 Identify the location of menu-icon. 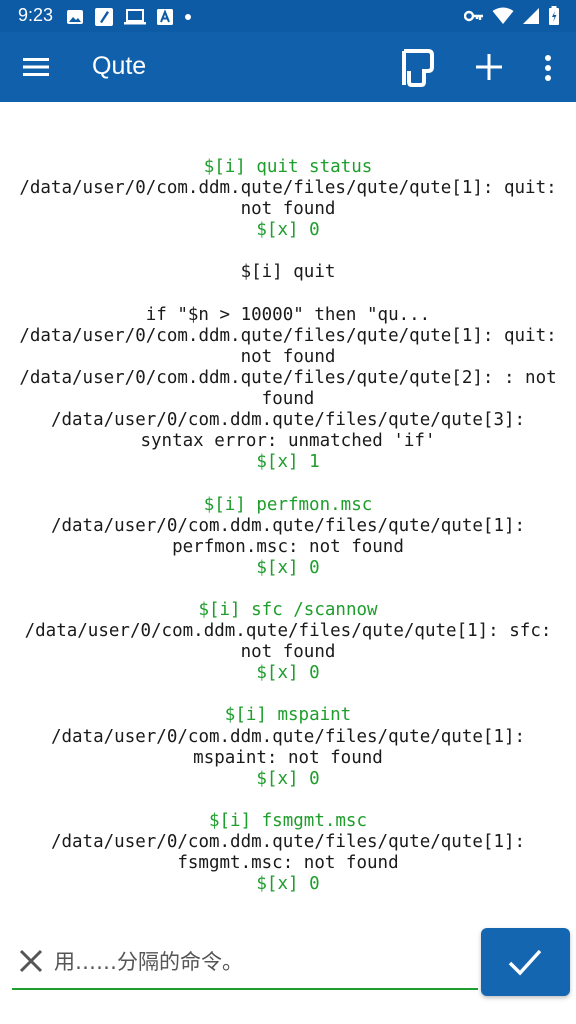
(36, 67).